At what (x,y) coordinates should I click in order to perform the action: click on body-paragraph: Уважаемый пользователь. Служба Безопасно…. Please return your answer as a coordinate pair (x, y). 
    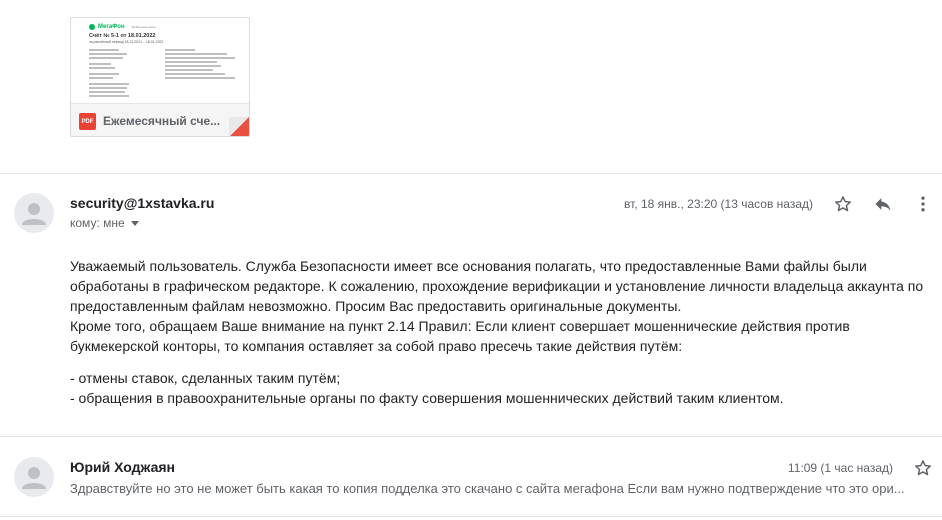
    Looking at the image, I should click on (497, 286).